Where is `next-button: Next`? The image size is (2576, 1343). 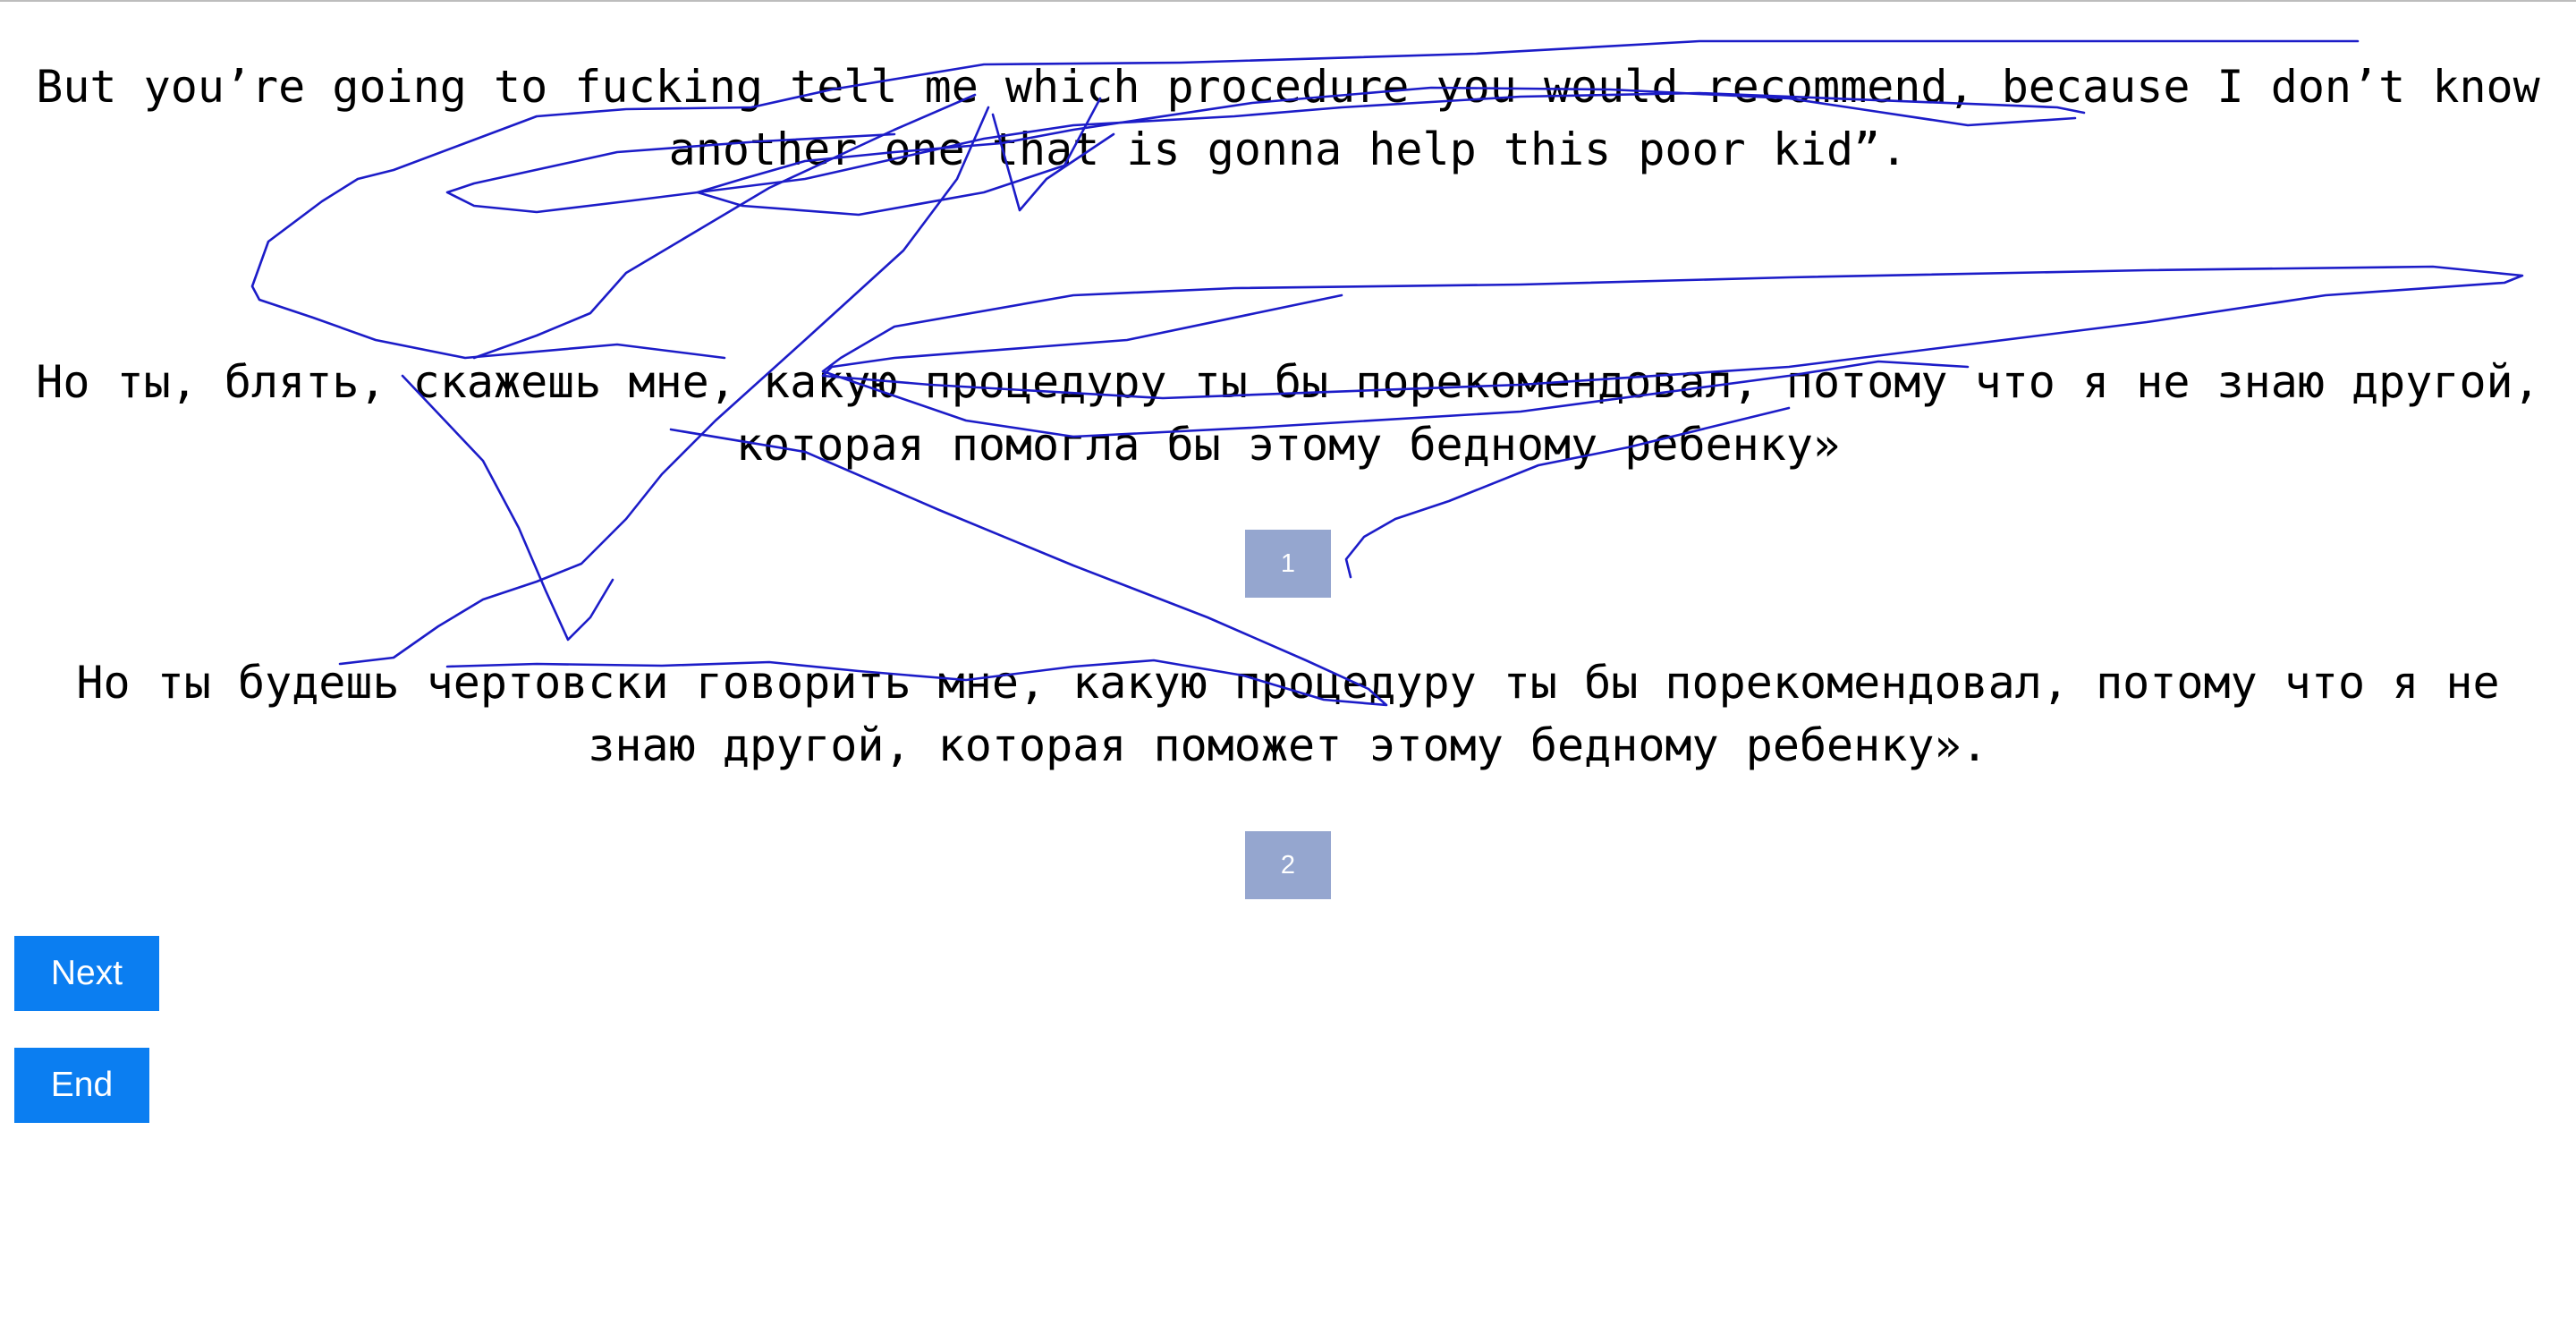 next-button: Next is located at coordinates (86, 973).